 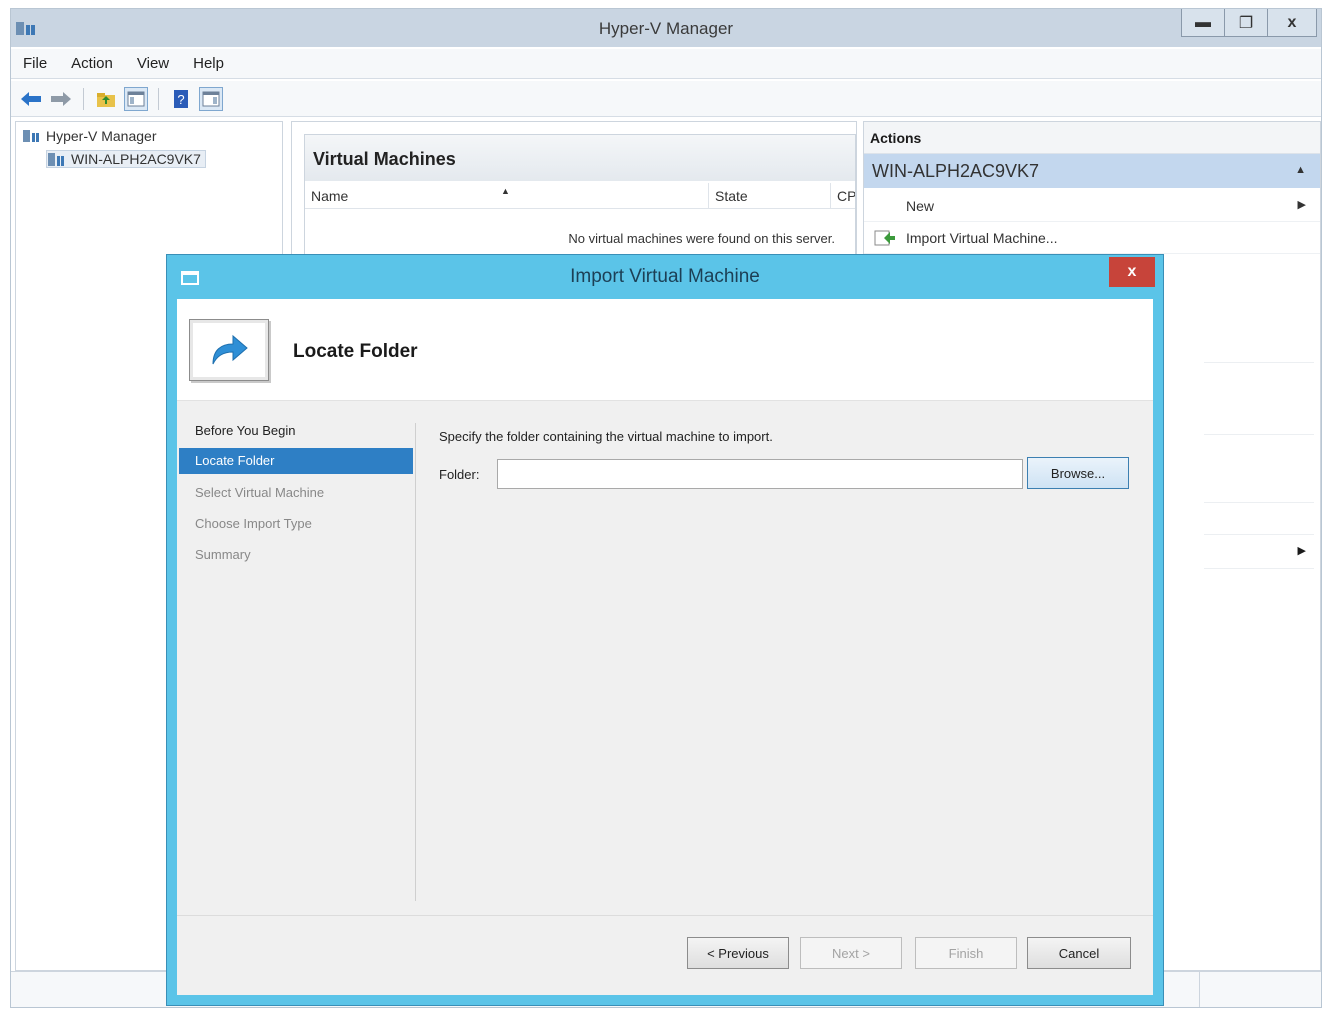 I want to click on dialog-title: Import Virtual Machine, so click(x=665, y=276).